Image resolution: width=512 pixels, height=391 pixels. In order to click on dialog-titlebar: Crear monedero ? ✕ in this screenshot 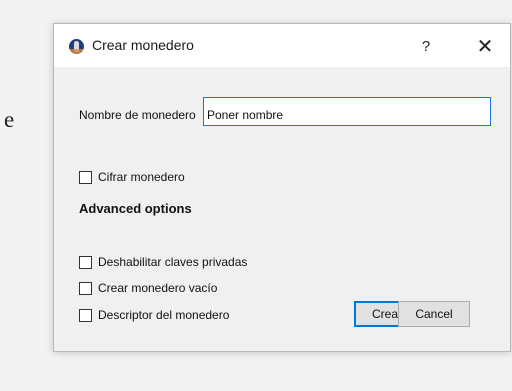, I will do `click(282, 45)`.